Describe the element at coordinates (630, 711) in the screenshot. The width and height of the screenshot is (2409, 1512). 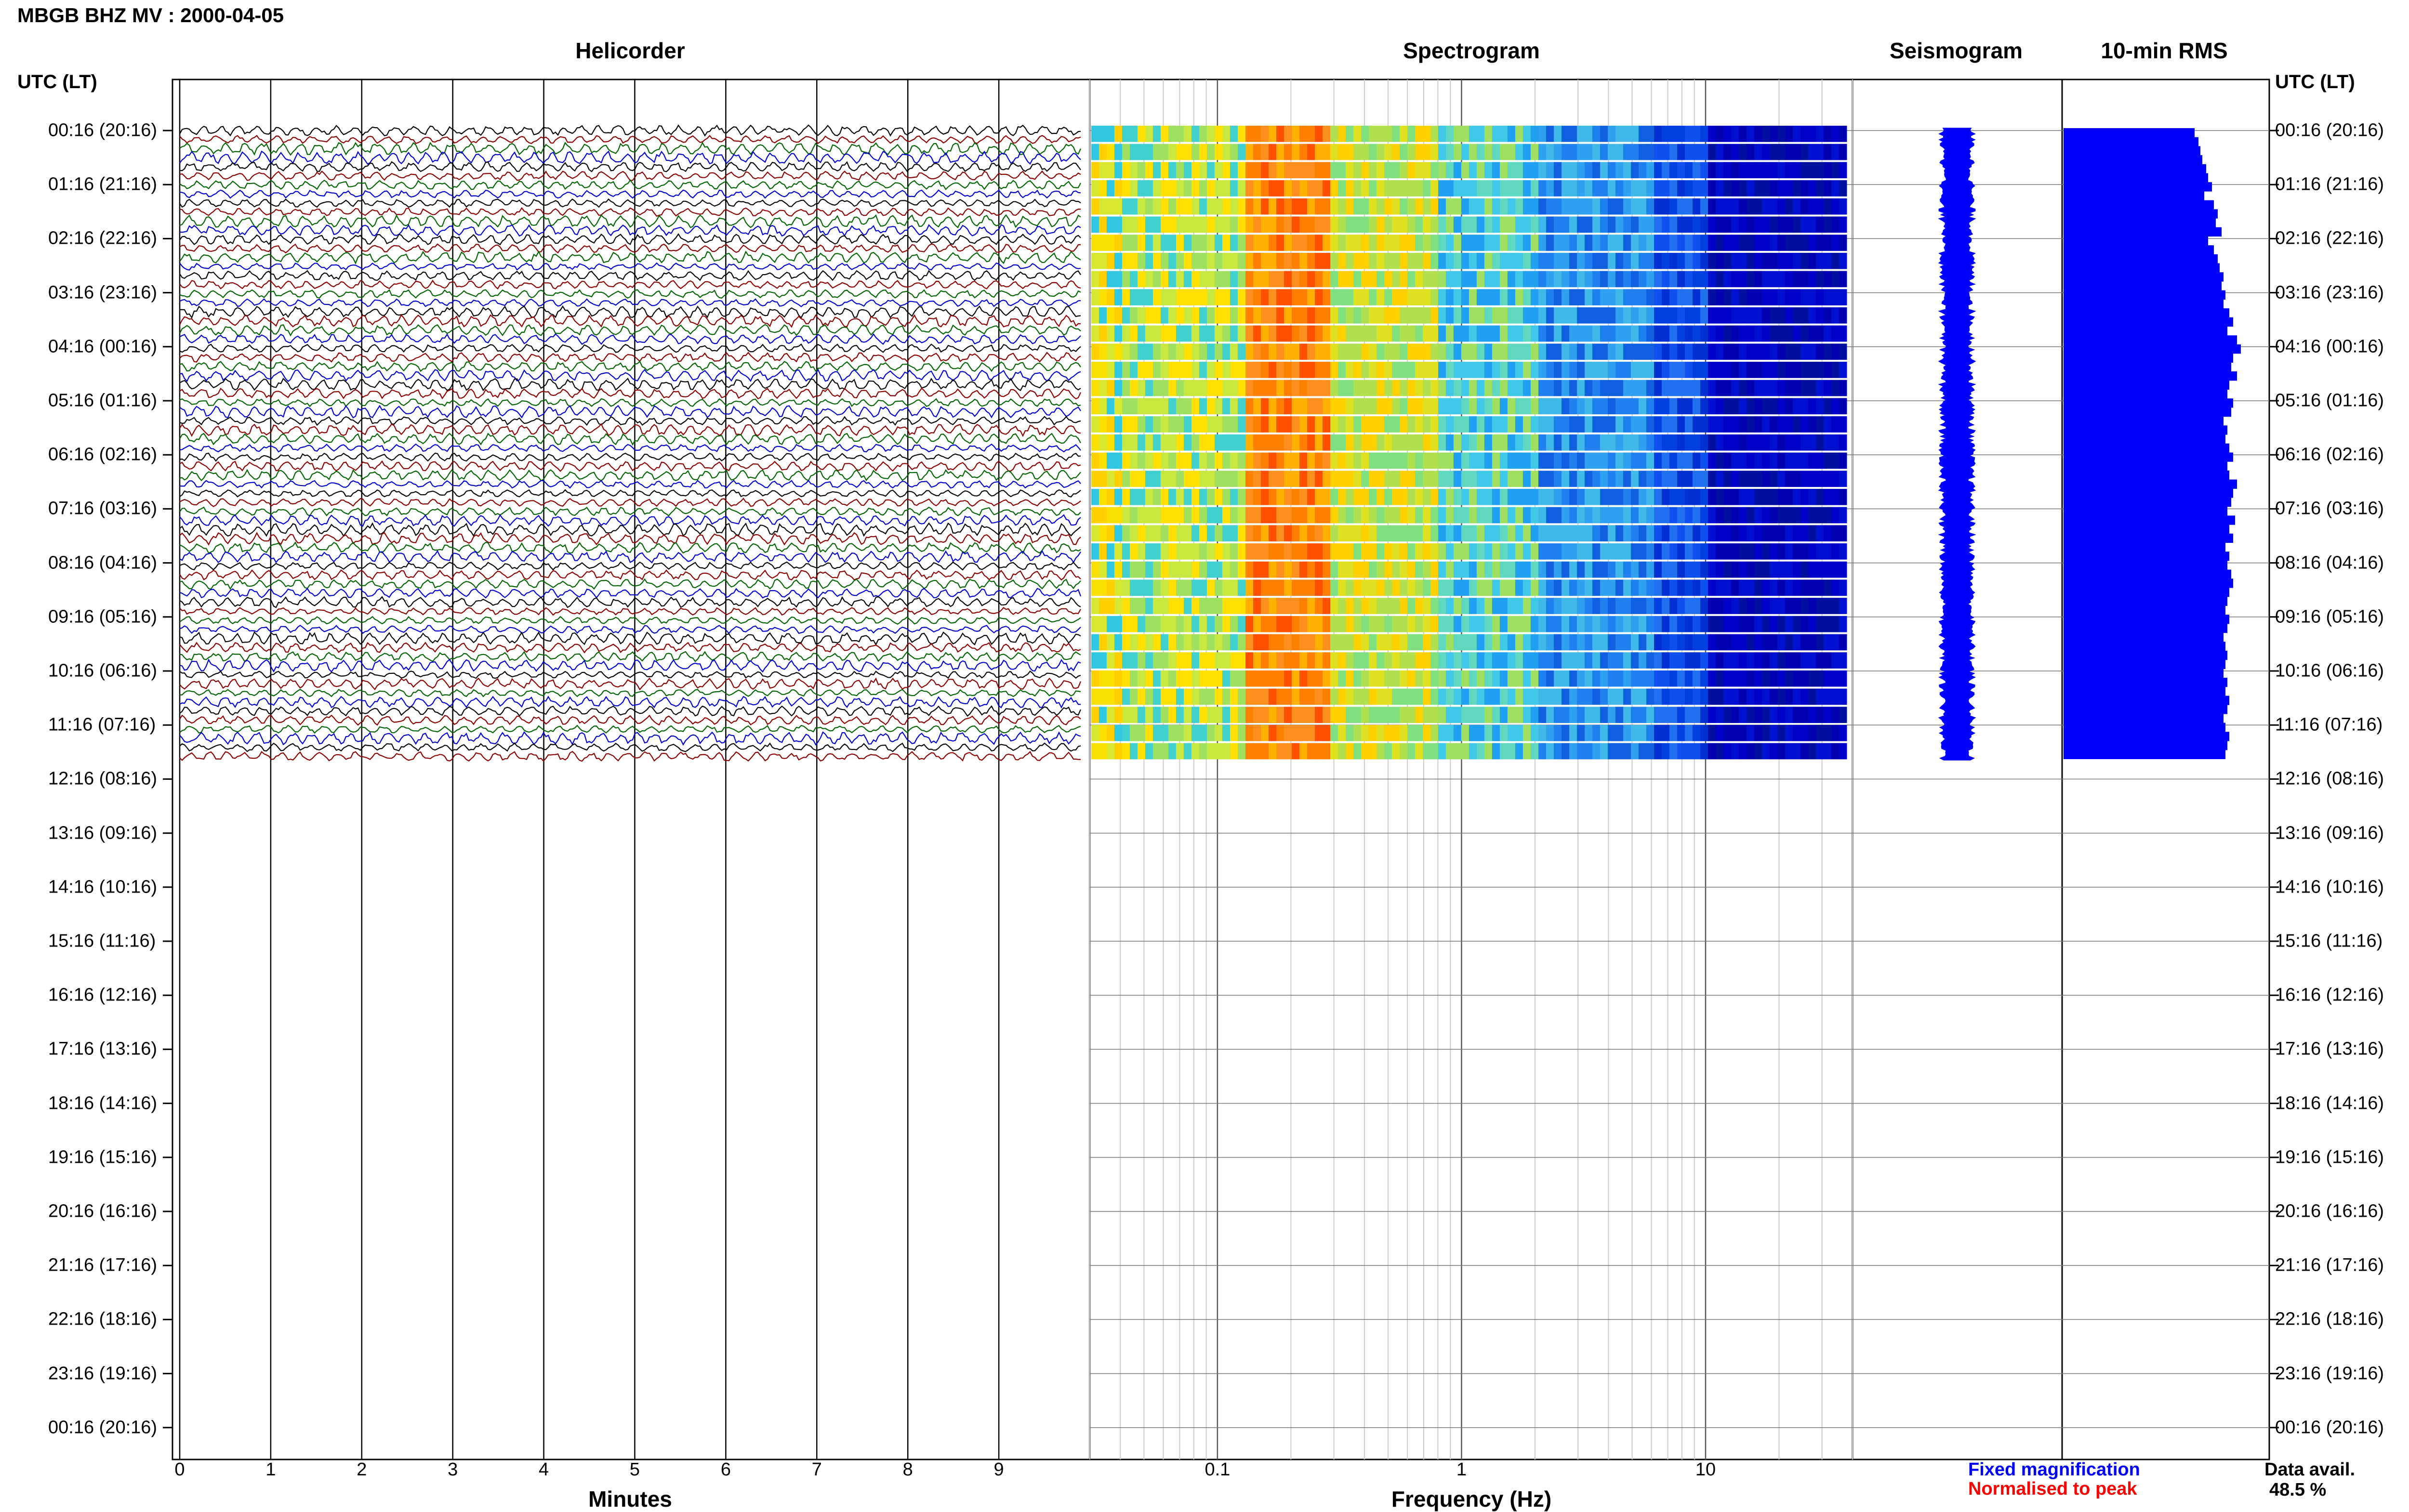
I see `helicorder-trace` at that location.